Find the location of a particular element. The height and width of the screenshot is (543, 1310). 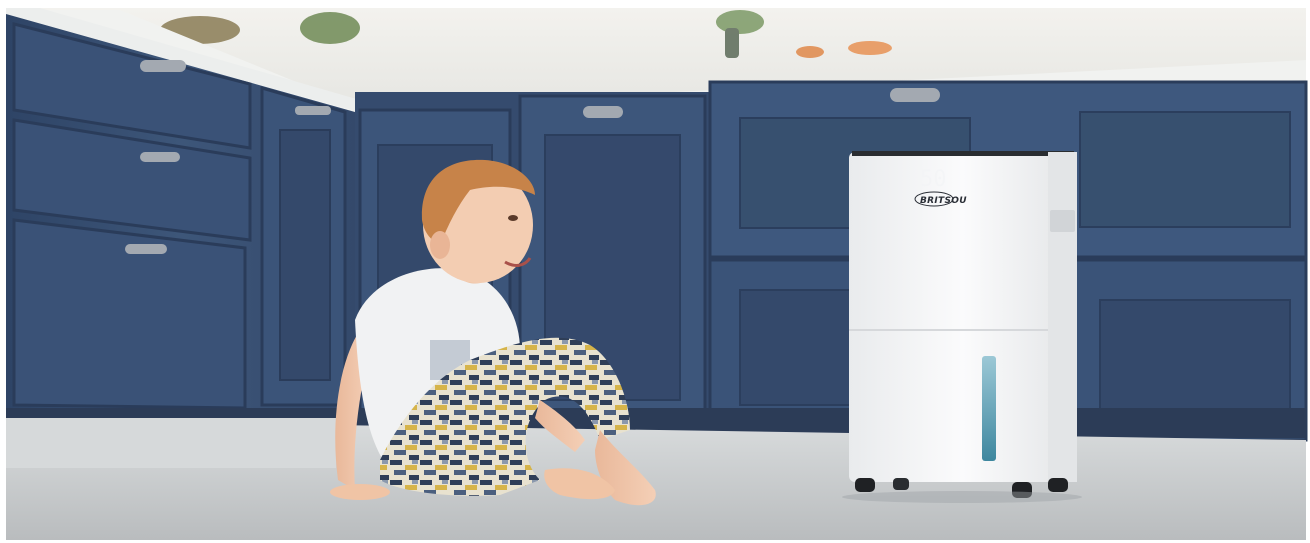

display-reading: 50 is located at coordinates (933, 179).